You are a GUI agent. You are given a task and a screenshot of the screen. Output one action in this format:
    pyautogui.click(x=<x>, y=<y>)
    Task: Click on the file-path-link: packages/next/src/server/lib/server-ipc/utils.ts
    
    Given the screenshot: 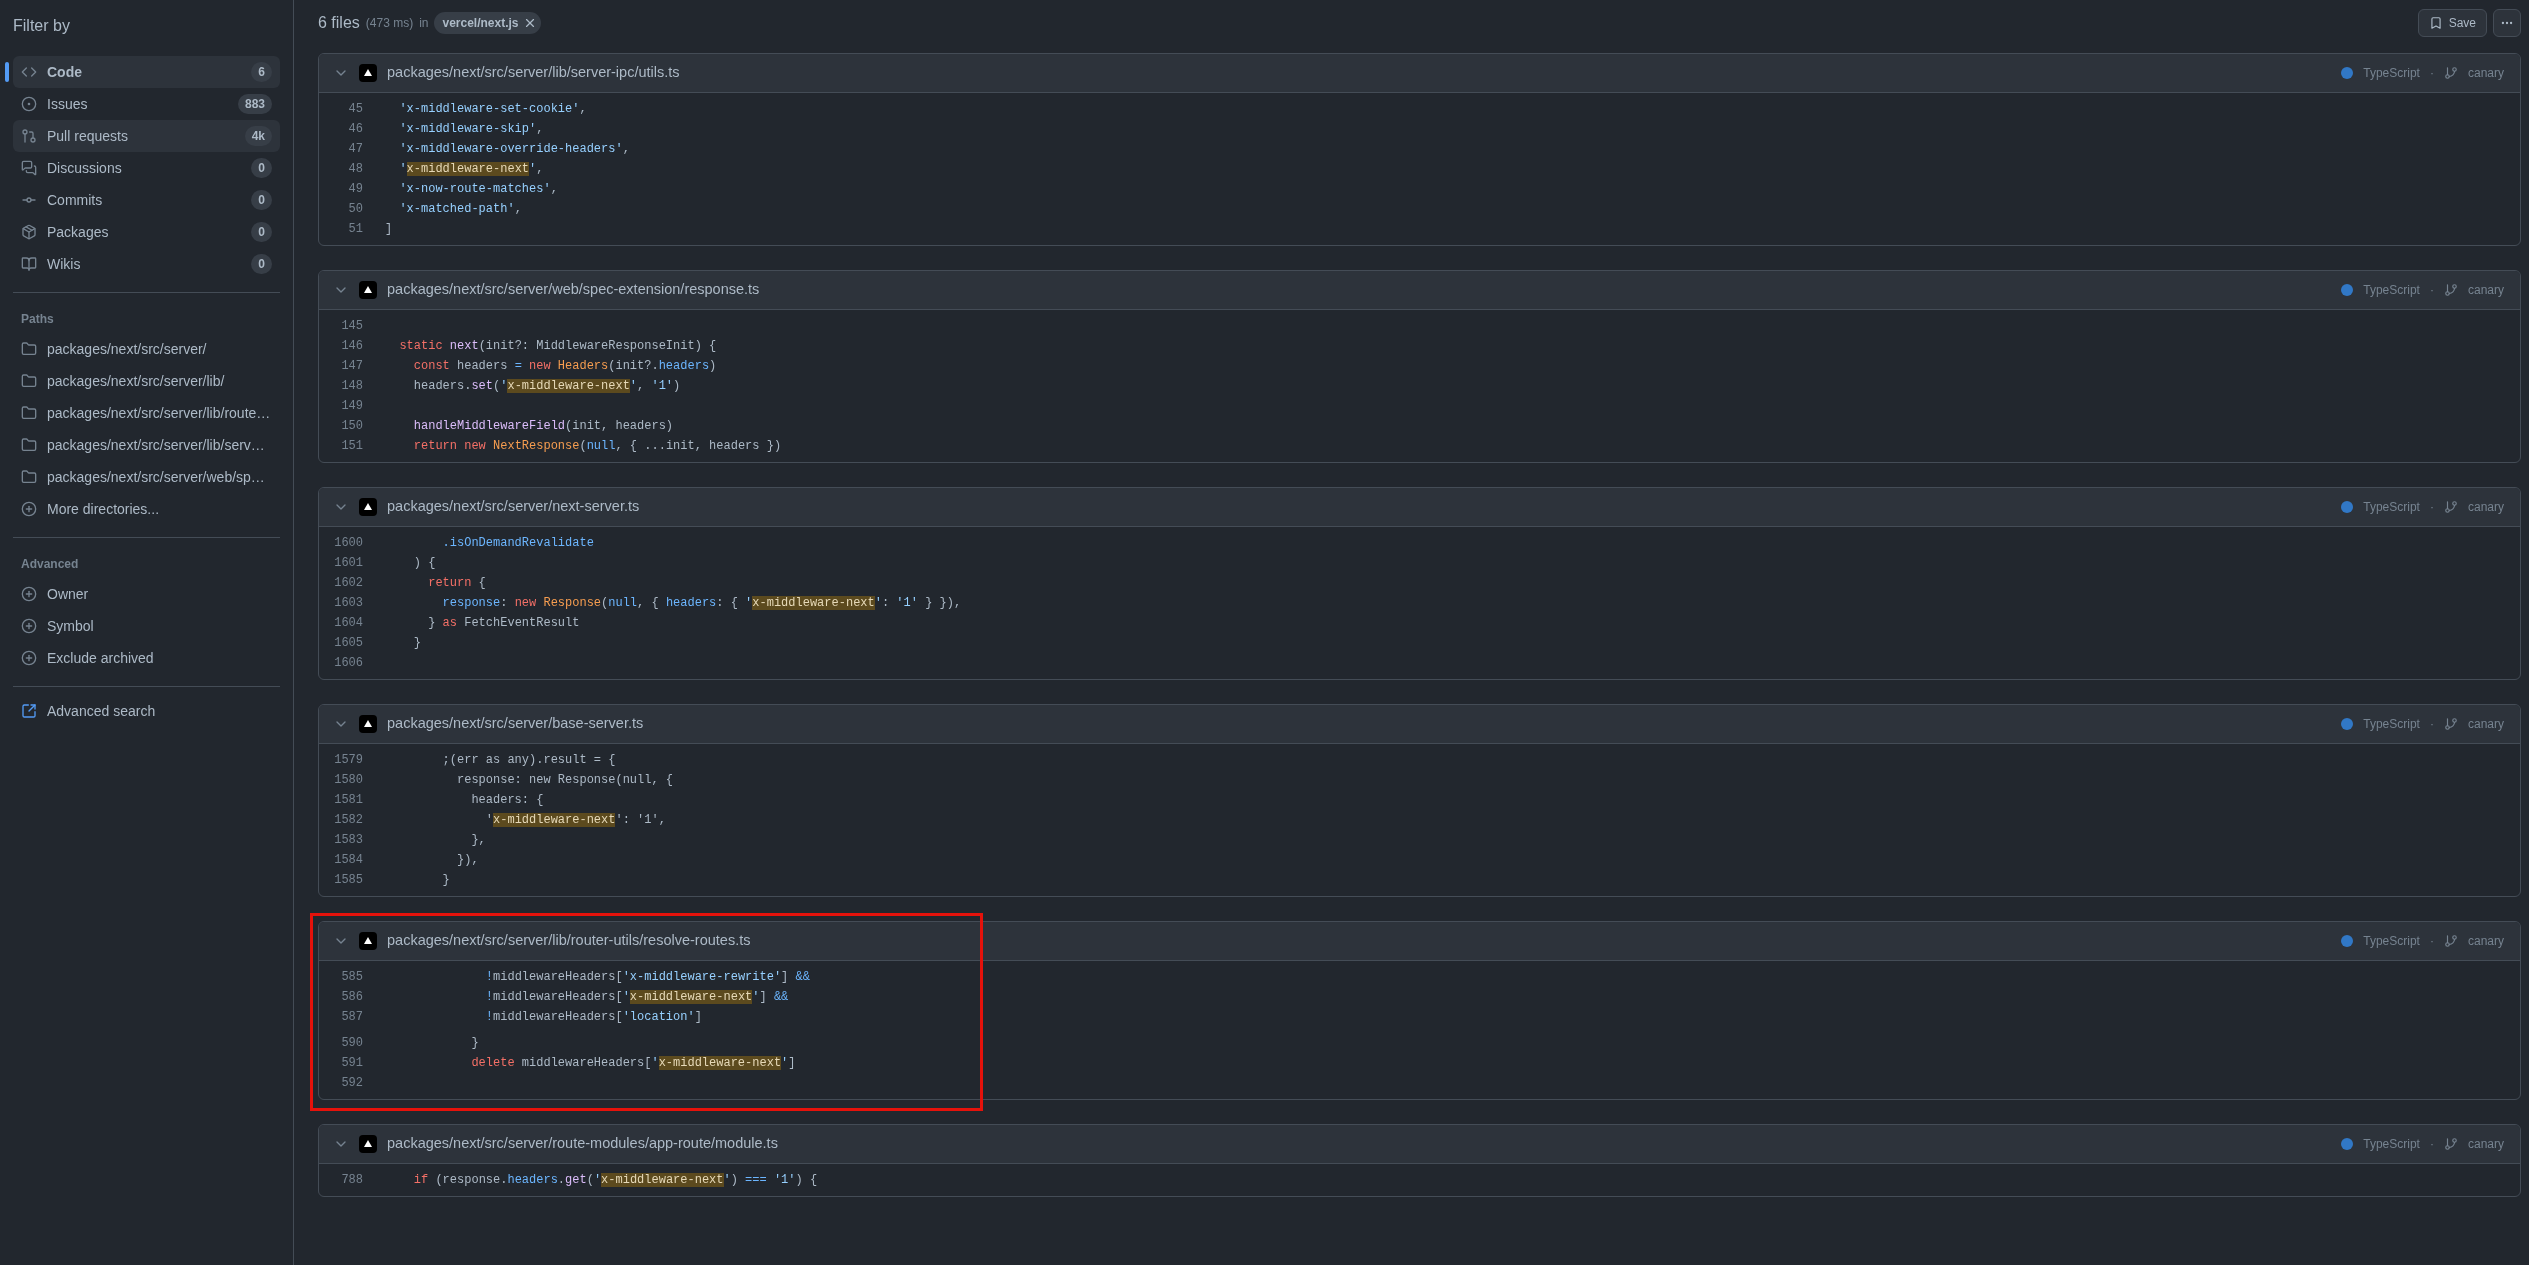 What is the action you would take?
    pyautogui.click(x=1359, y=73)
    